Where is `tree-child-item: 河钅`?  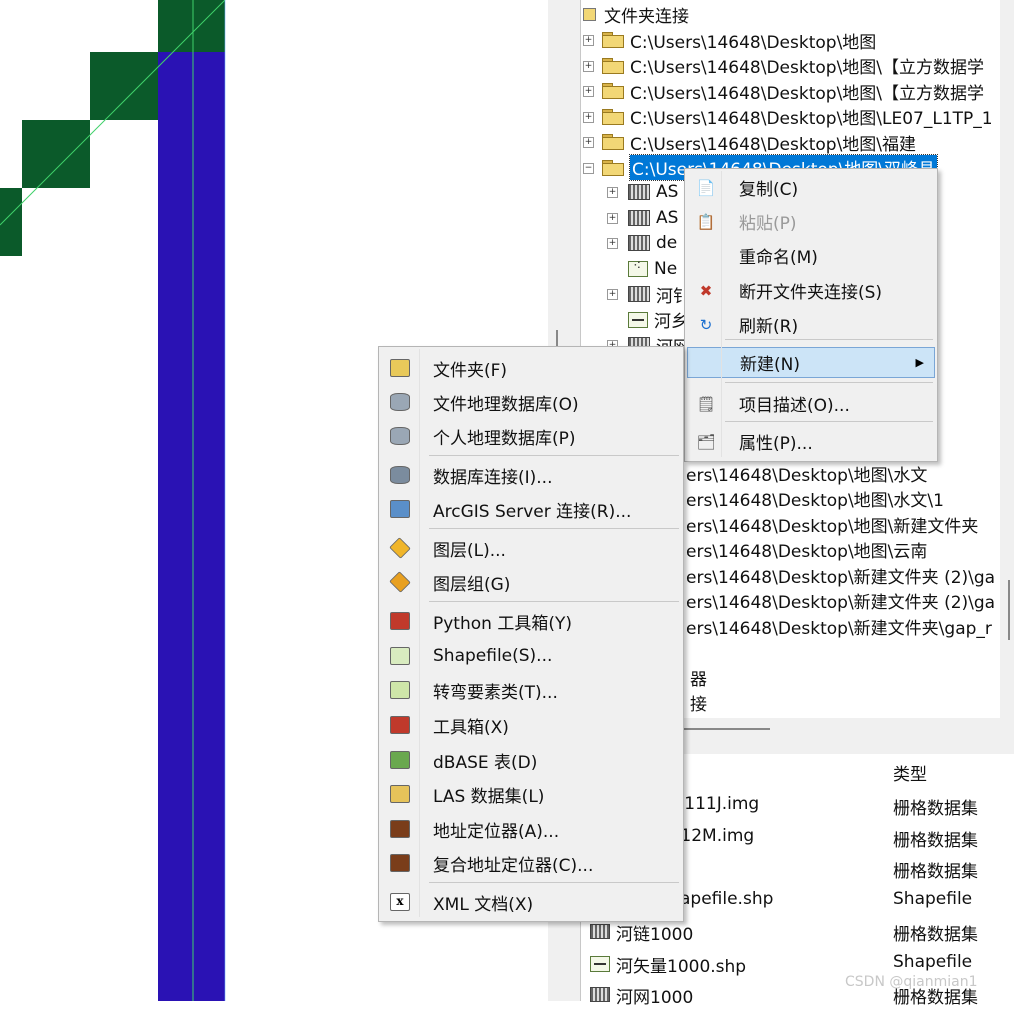 tree-child-item: 河钅 is located at coordinates (659, 294).